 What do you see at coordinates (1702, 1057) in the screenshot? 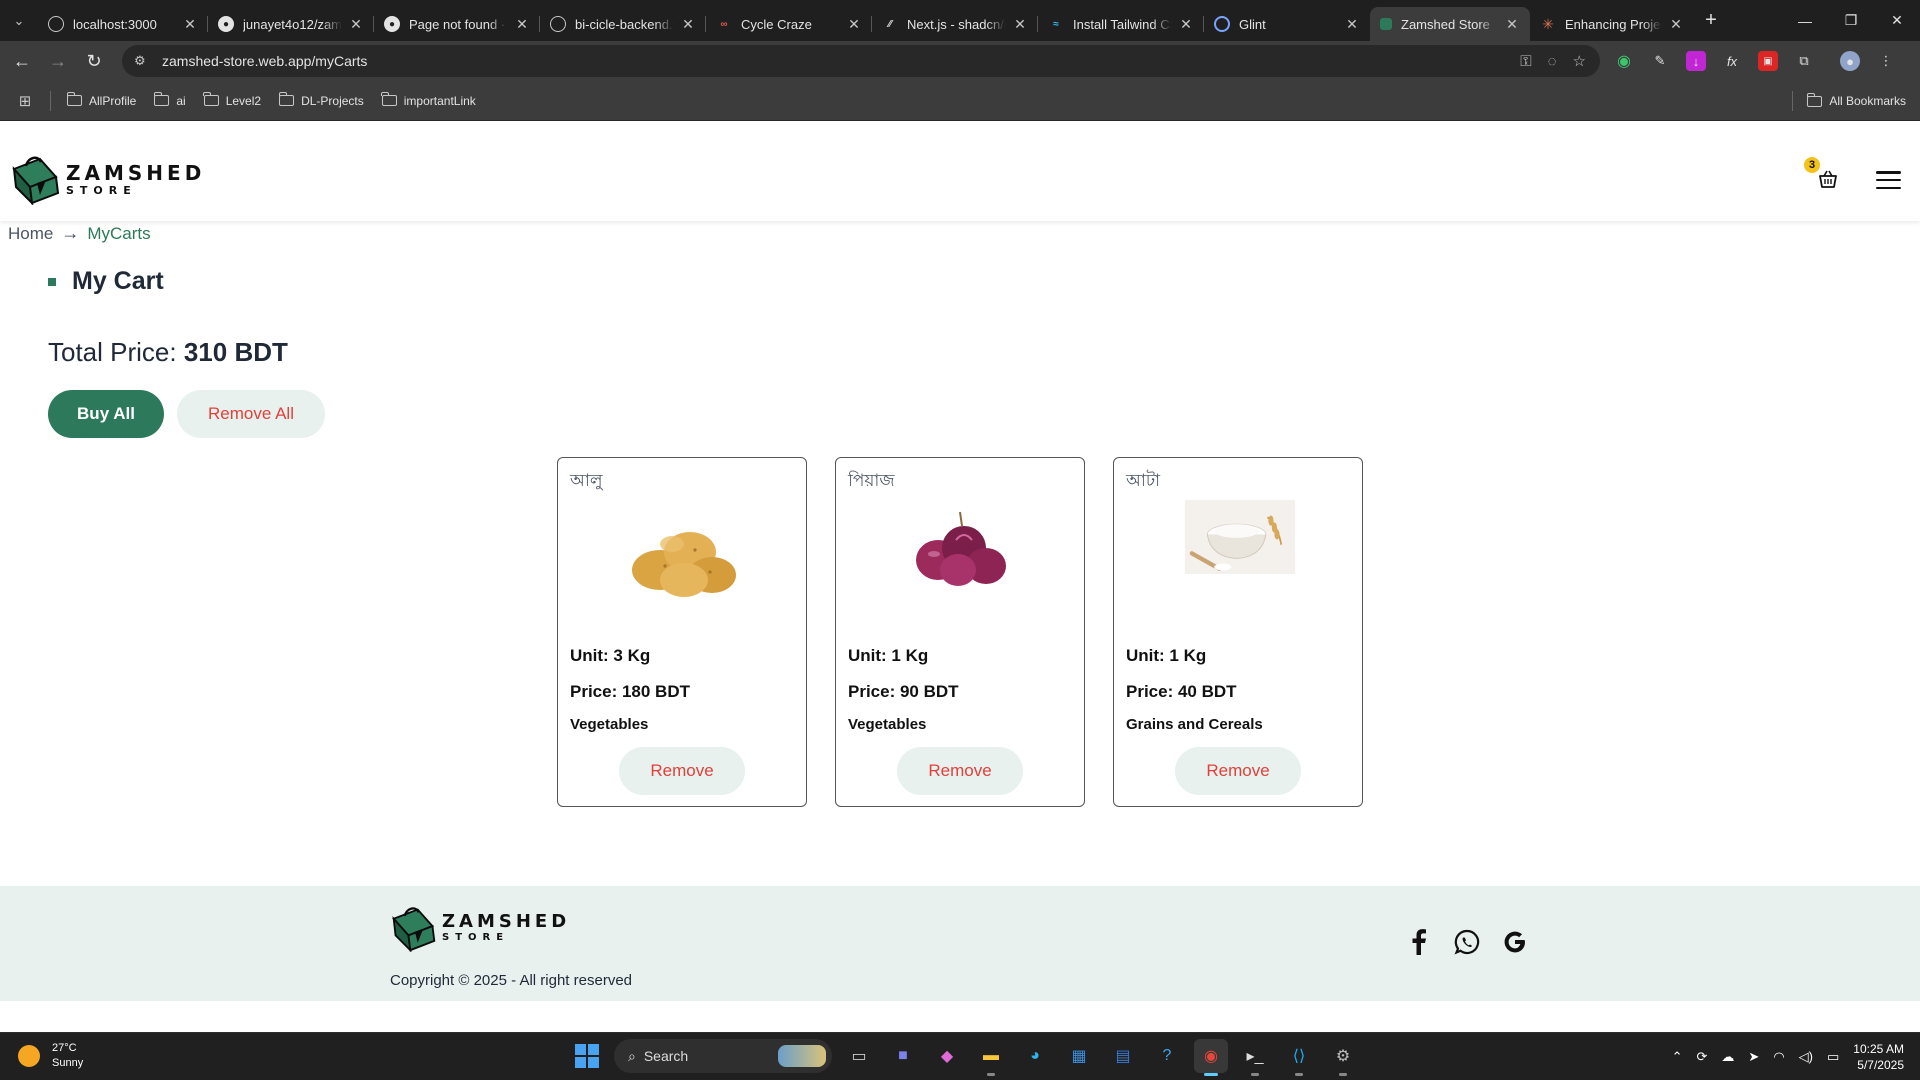
I see `sync-icon: ⟳` at bounding box center [1702, 1057].